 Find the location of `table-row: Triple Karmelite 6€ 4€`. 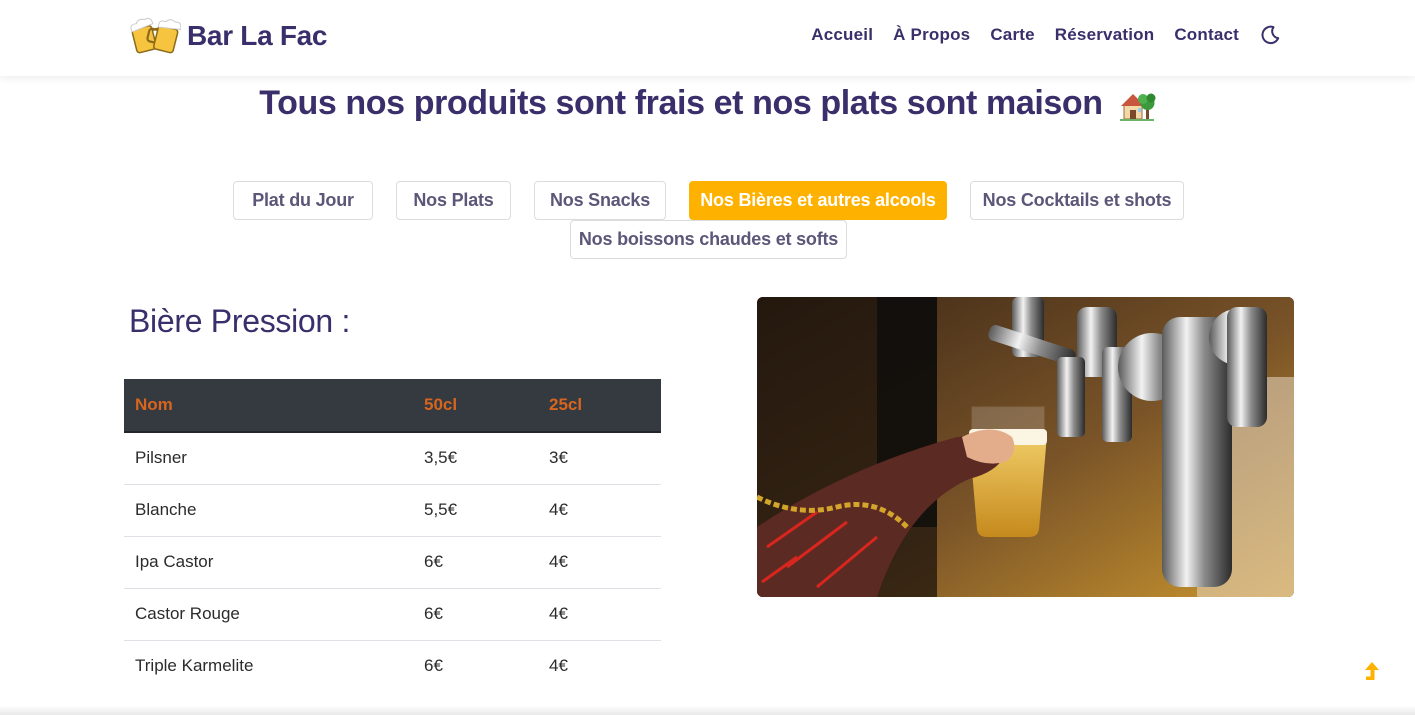

table-row: Triple Karmelite 6€ 4€ is located at coordinates (392, 666).